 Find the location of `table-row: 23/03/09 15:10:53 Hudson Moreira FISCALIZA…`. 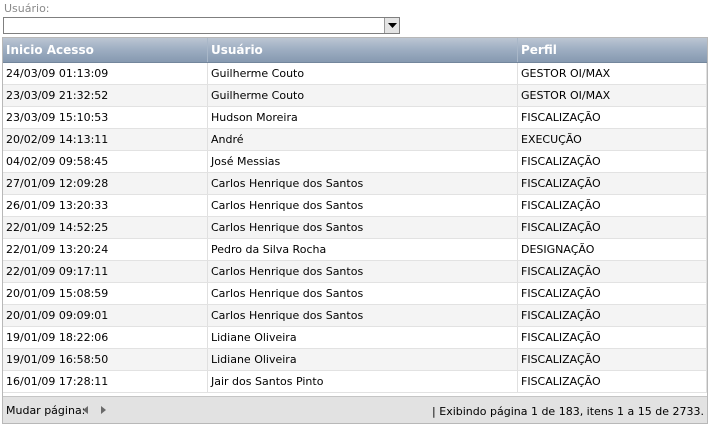

table-row: 23/03/09 15:10:53 Hudson Moreira FISCALIZA… is located at coordinates (355, 118).